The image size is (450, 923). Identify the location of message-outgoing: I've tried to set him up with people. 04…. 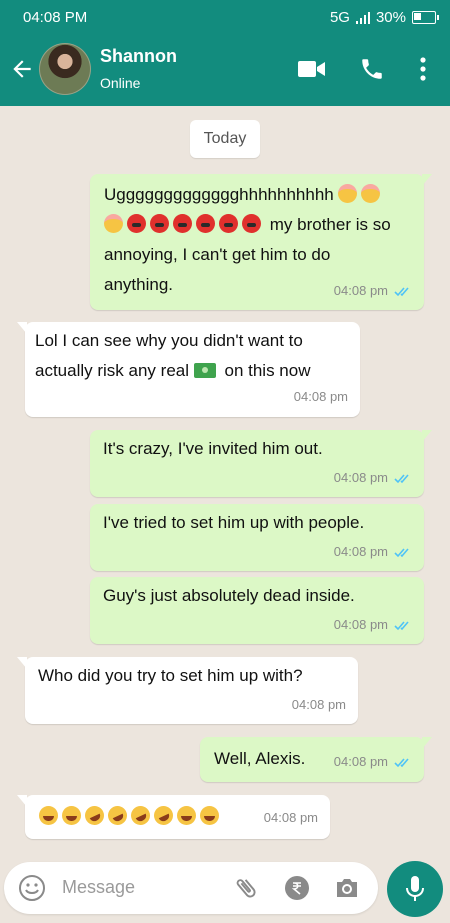
(257, 537).